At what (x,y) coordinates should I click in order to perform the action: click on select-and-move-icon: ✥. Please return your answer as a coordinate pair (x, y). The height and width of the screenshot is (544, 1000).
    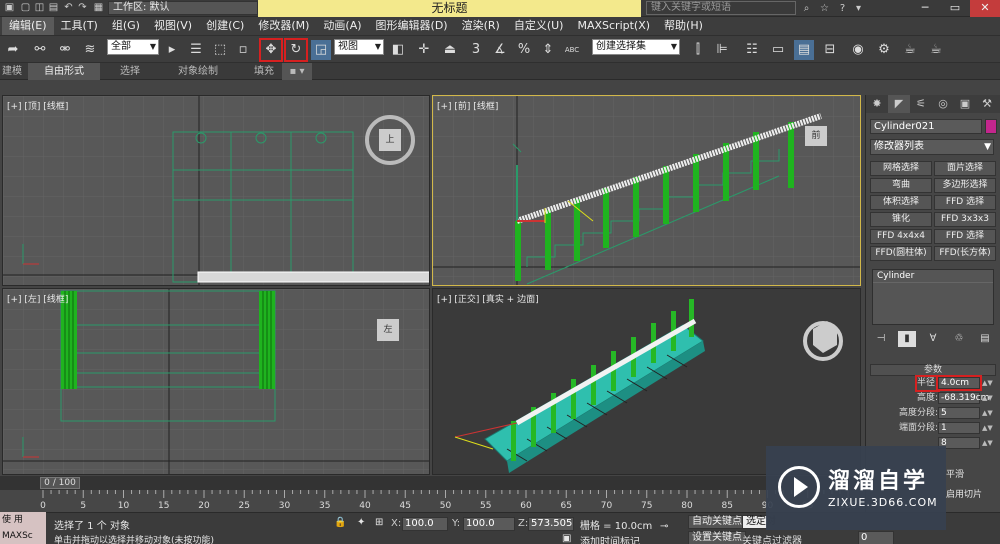
    Looking at the image, I should click on (271, 50).